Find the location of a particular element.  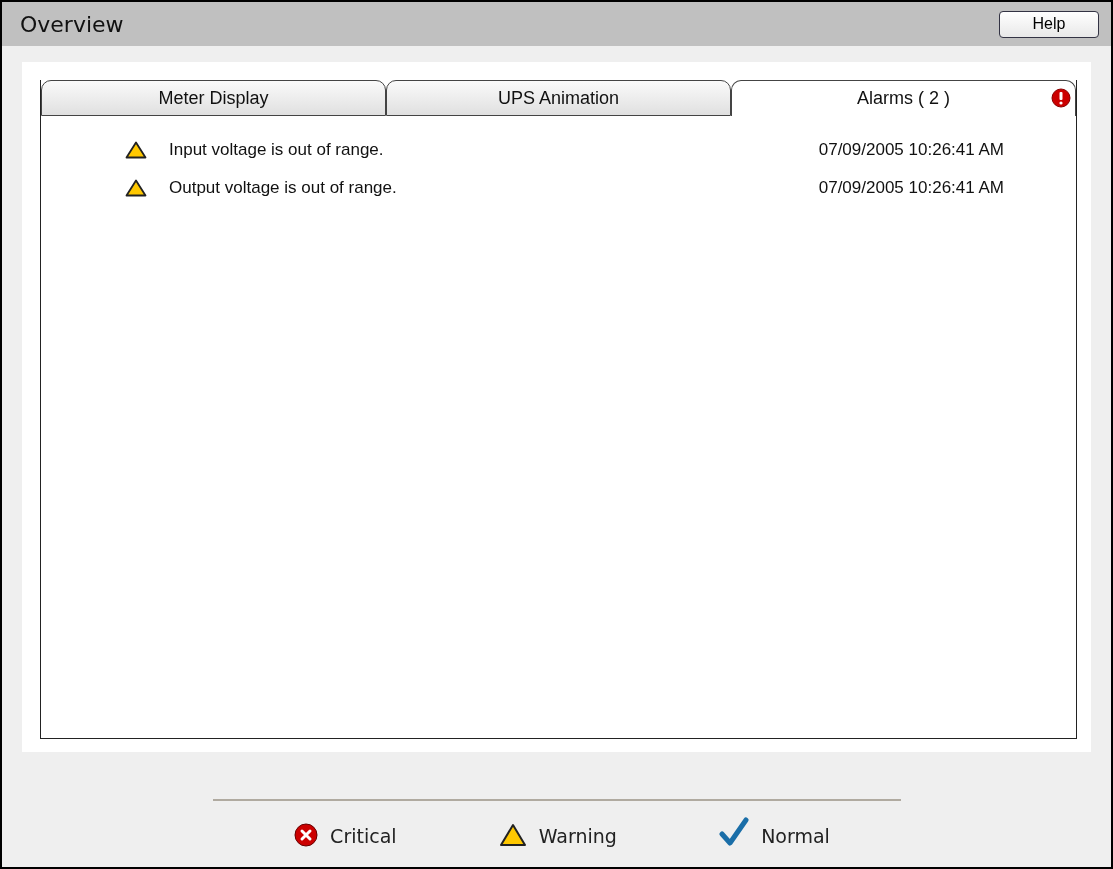

error-icon is located at coordinates (306, 835).